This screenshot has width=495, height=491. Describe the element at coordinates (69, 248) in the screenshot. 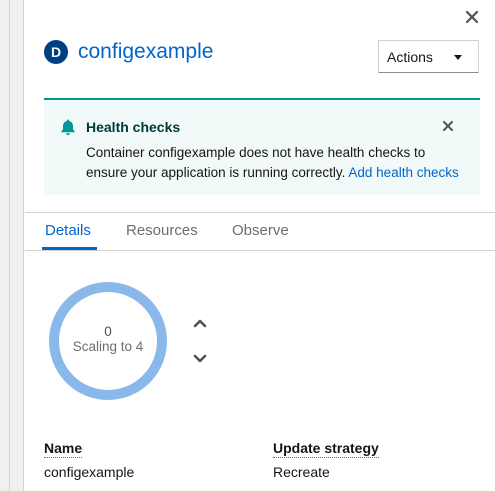

I see `active-tab-indicator` at that location.